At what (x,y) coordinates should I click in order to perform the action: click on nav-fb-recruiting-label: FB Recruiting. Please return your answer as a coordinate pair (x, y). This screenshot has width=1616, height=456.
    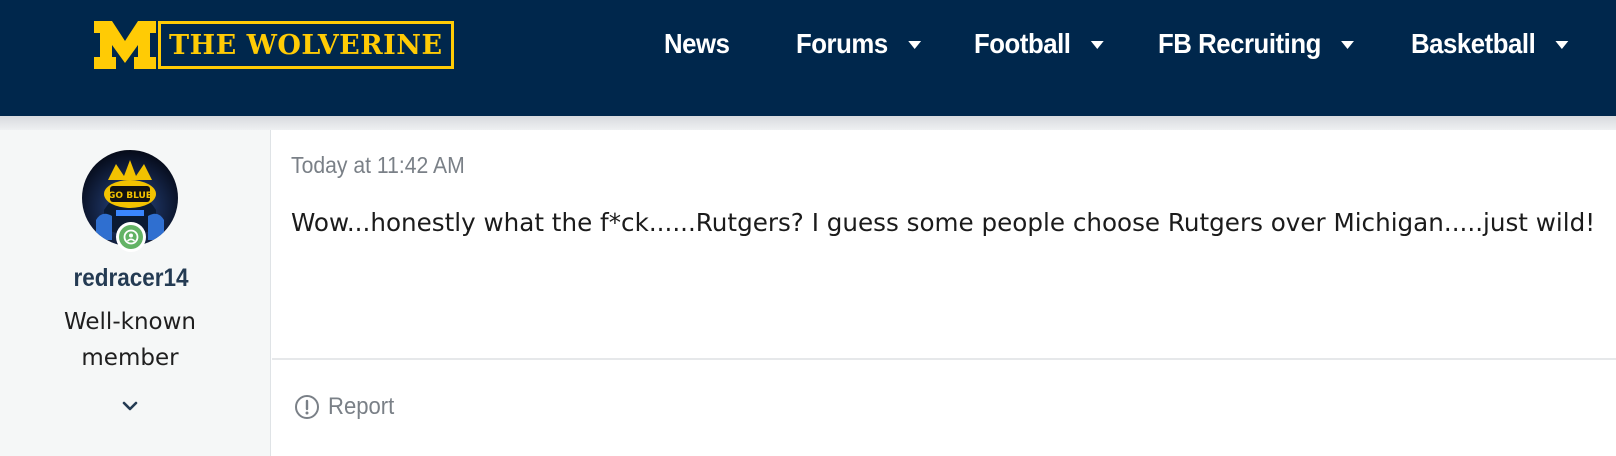
    Looking at the image, I should click on (1239, 43).